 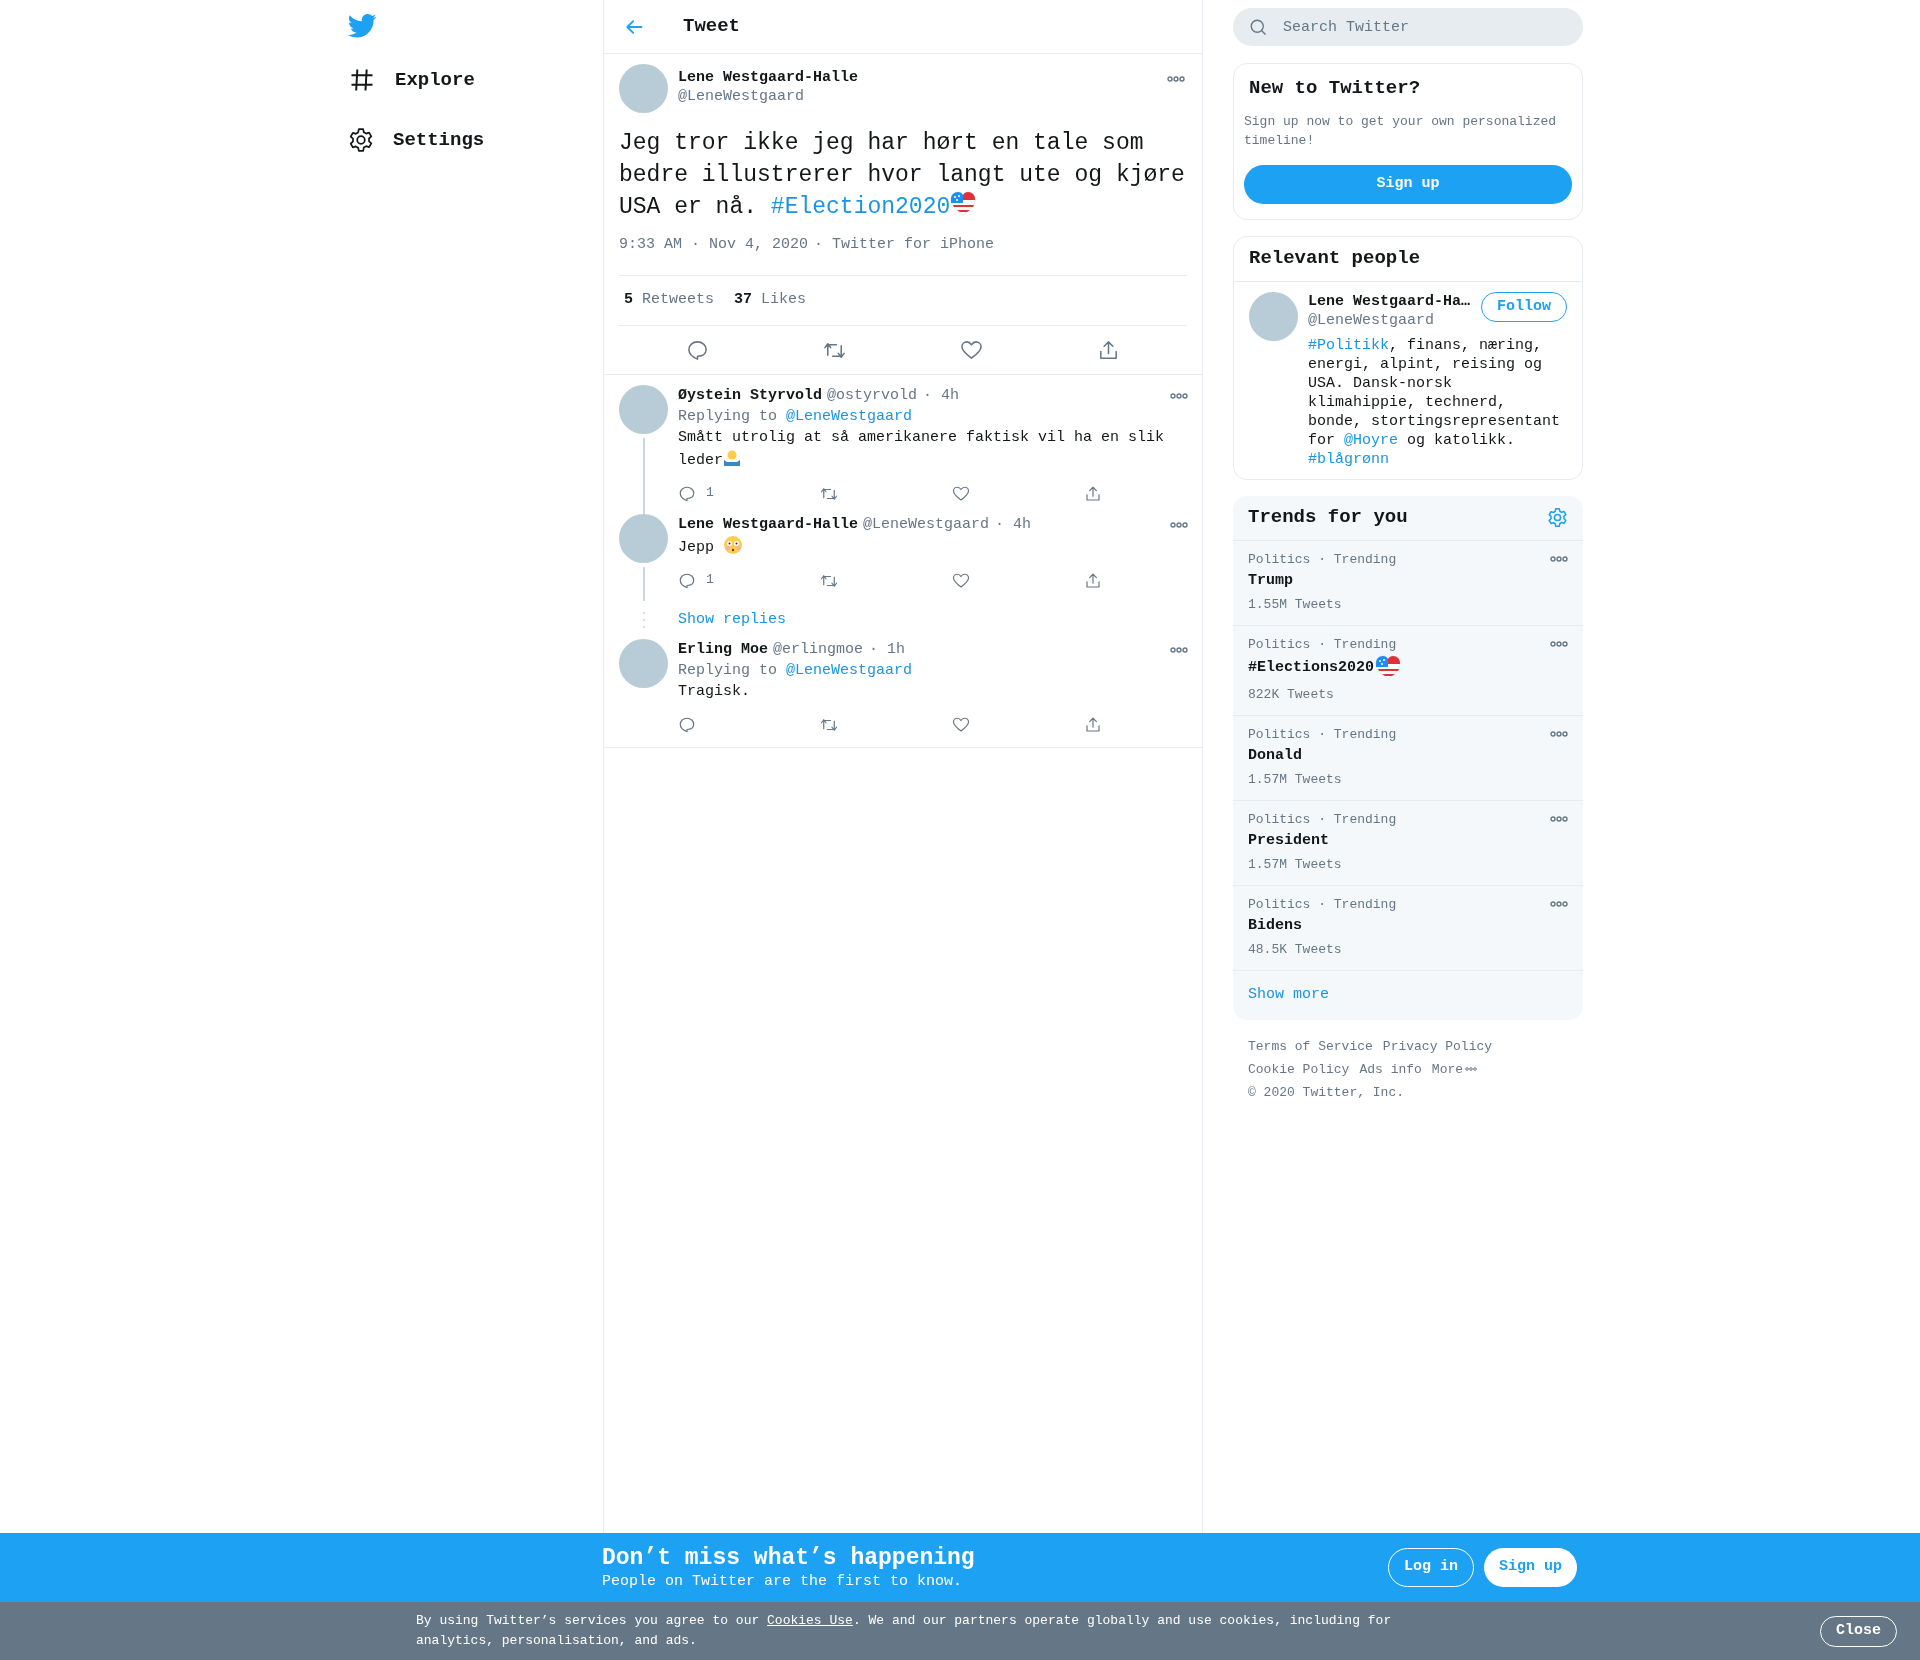 What do you see at coordinates (1408, 27) in the screenshot?
I see `search-field: Search Twitter` at bounding box center [1408, 27].